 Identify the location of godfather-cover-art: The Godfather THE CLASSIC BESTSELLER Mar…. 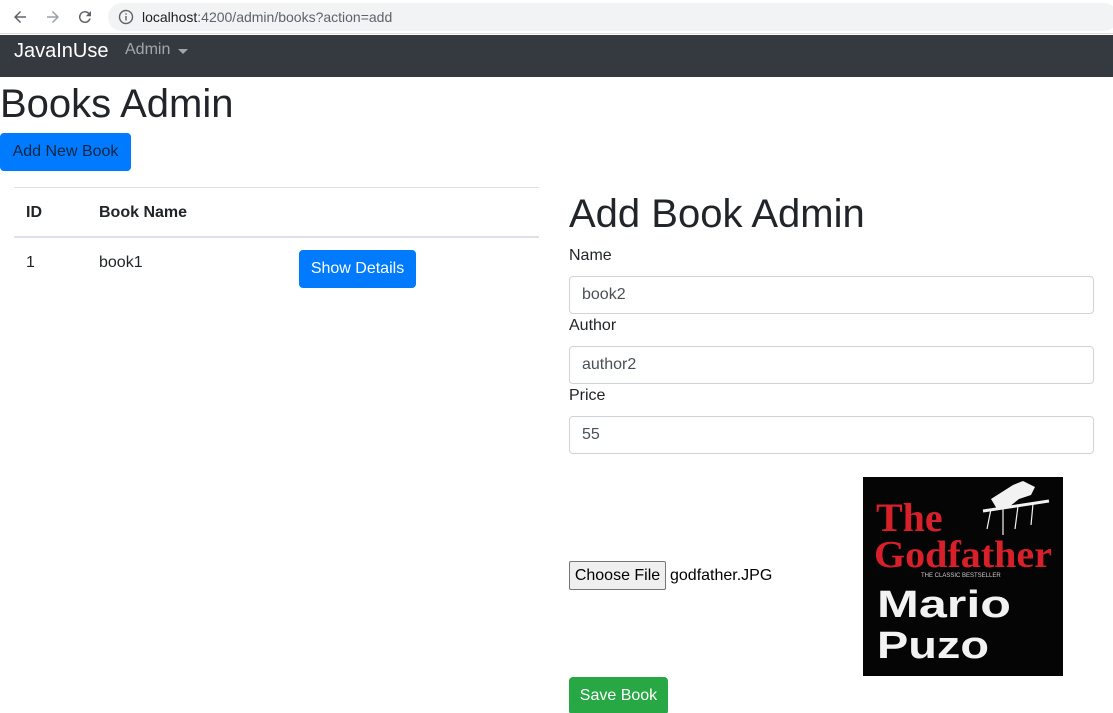
(963, 576).